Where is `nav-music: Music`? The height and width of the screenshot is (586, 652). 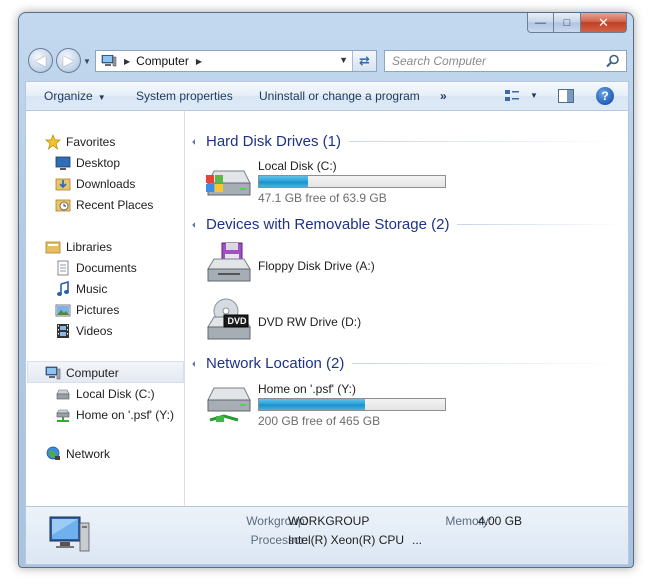
nav-music: Music is located at coordinates (81, 288).